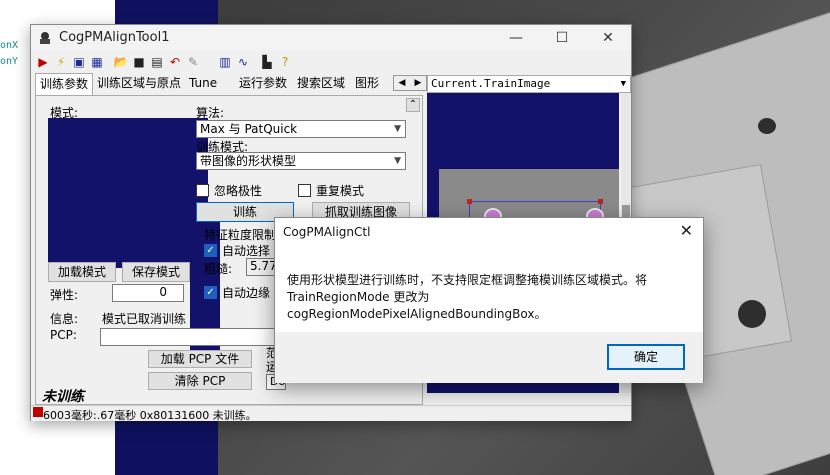 The image size is (830, 475). Describe the element at coordinates (285, 62) in the screenshot. I see `help-icon: ?` at that location.